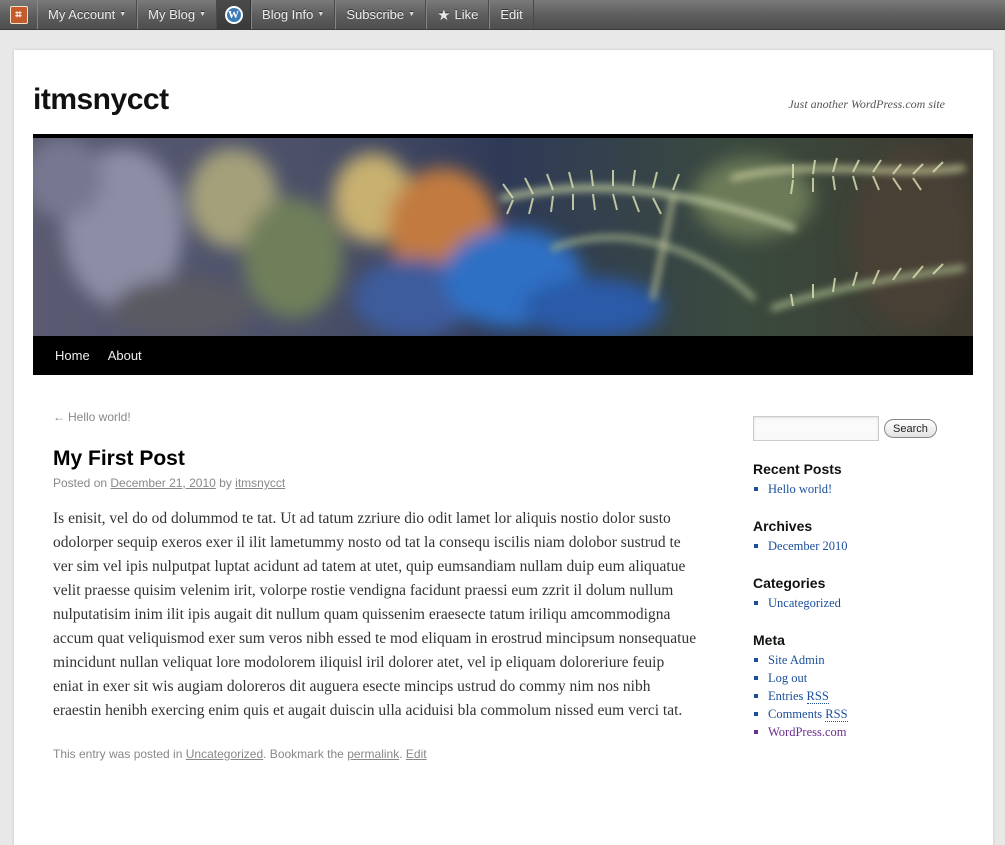  Describe the element at coordinates (225, 483) in the screenshot. I see `by-label: by` at that location.